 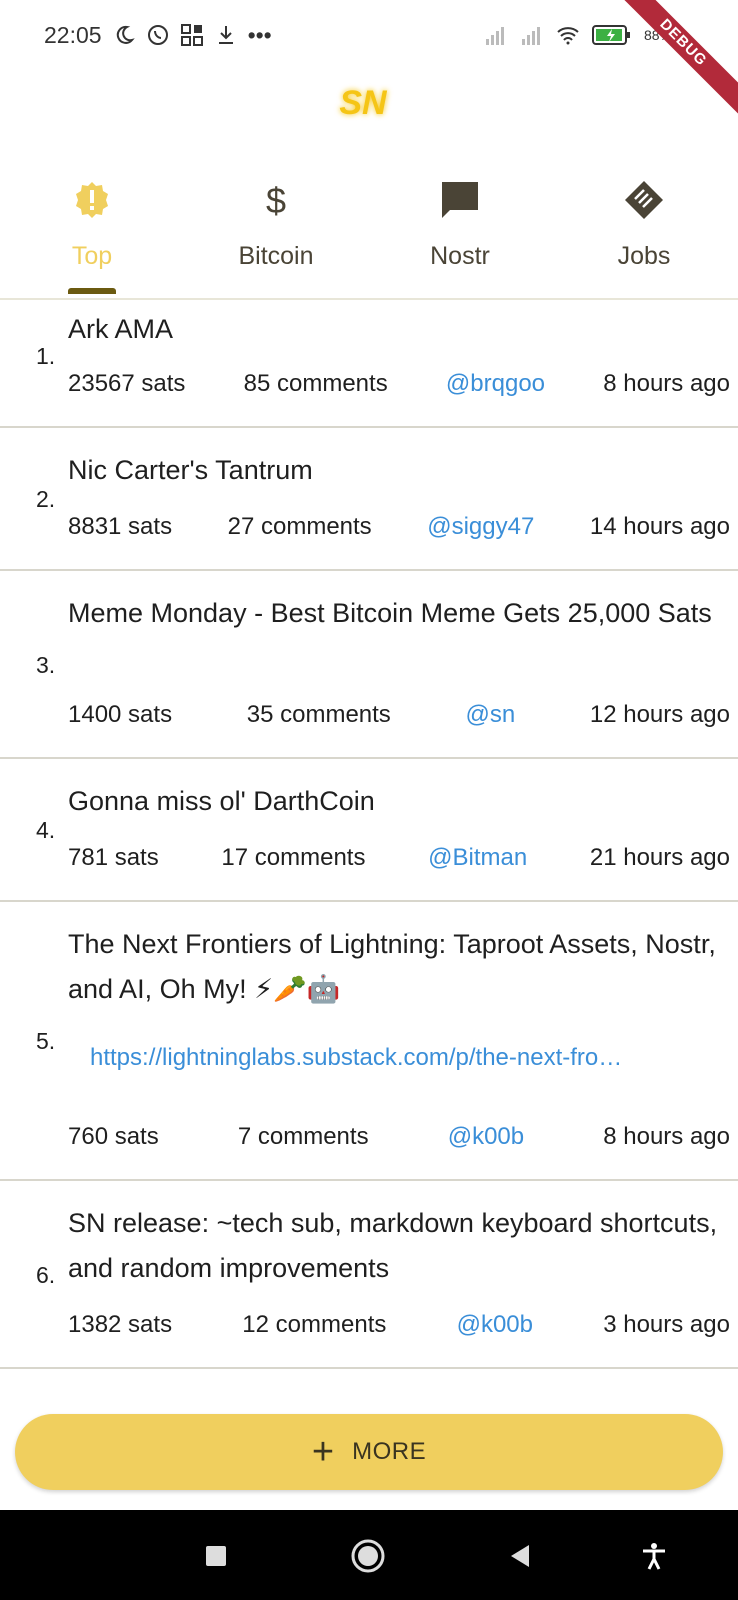 What do you see at coordinates (644, 256) in the screenshot?
I see `tab-label-jobs: Jobs` at bounding box center [644, 256].